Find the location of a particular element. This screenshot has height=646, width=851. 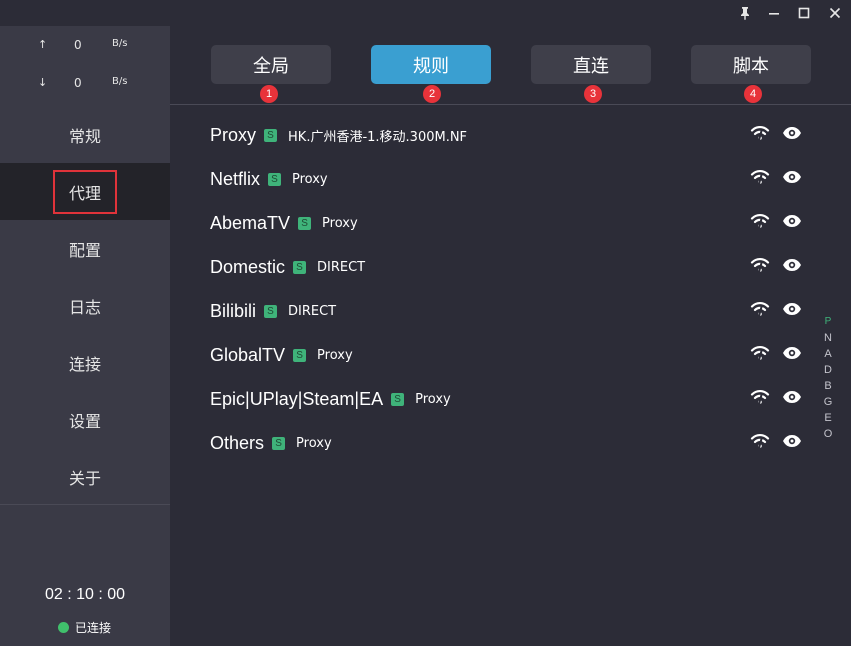

jump-letter: D is located at coordinates (828, 370).